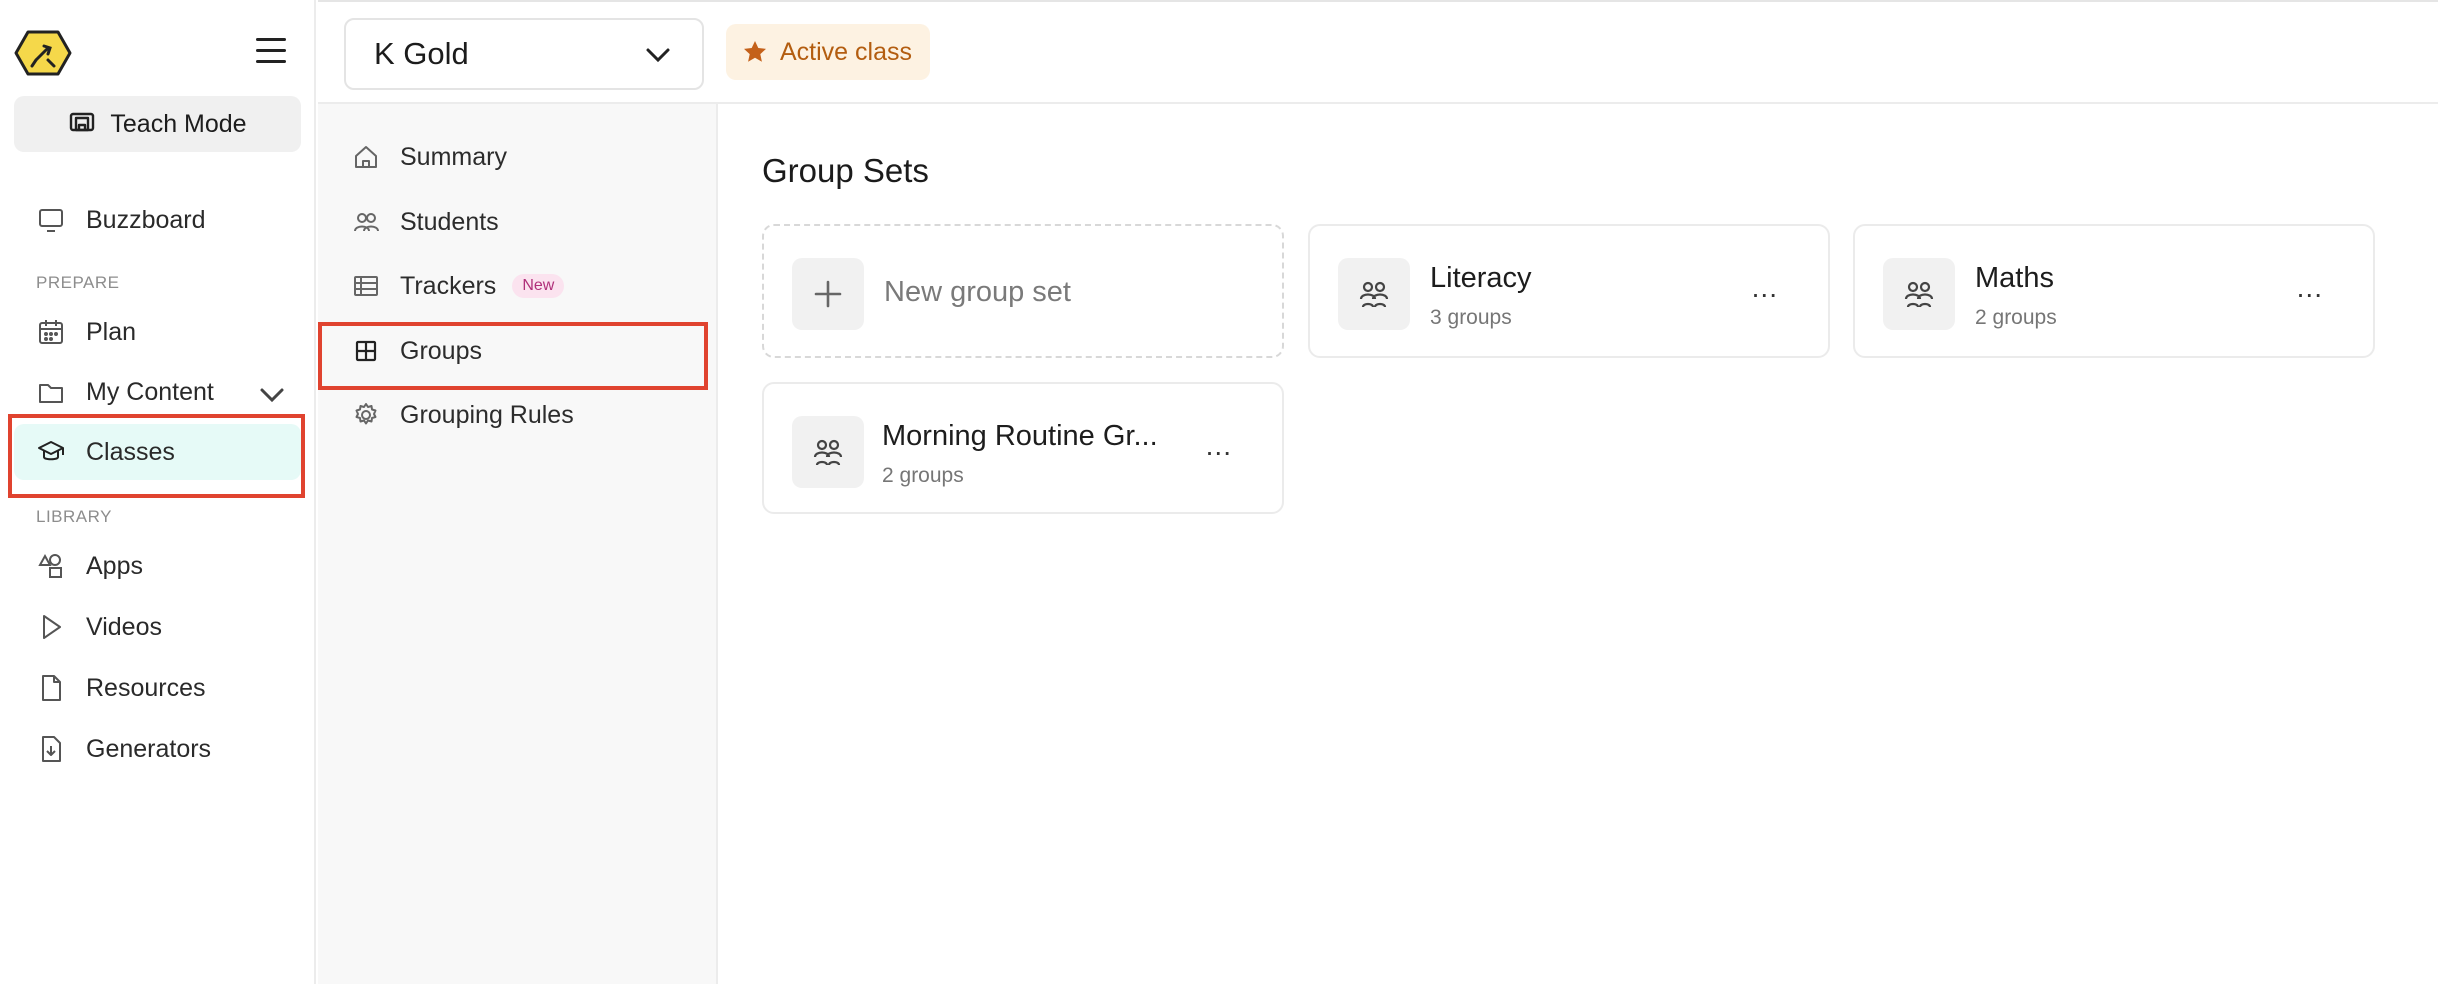 Image resolution: width=2438 pixels, height=984 pixels. I want to click on groups-highlight-annotation, so click(513, 356).